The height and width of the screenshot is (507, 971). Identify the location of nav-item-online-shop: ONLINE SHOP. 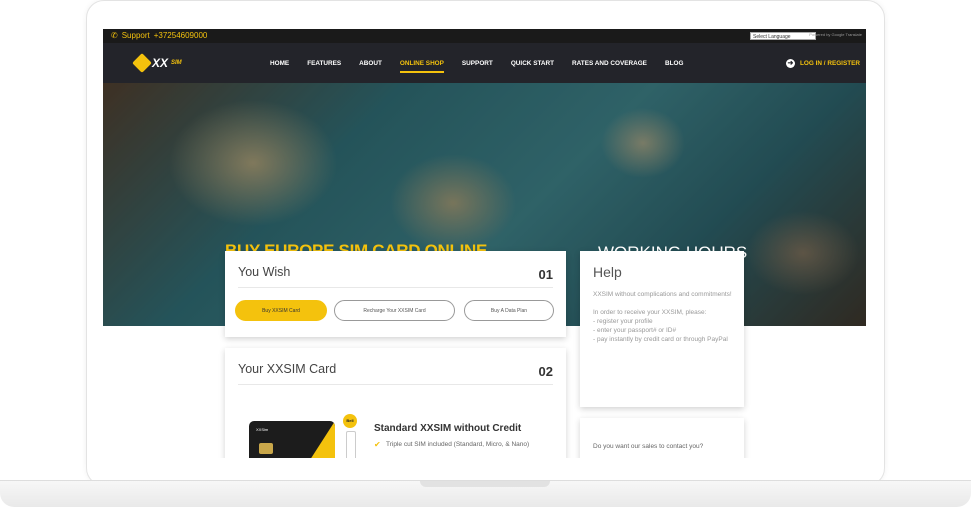
(421, 66).